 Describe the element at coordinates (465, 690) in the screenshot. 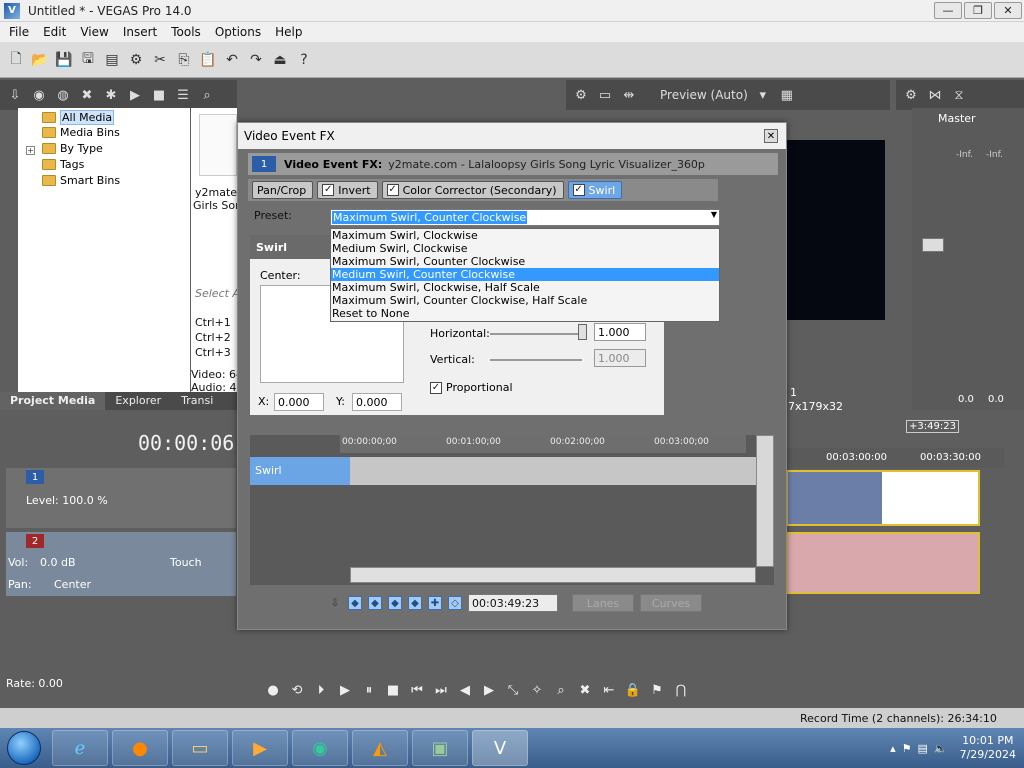

I see `prev-frame-icon: ◀` at that location.